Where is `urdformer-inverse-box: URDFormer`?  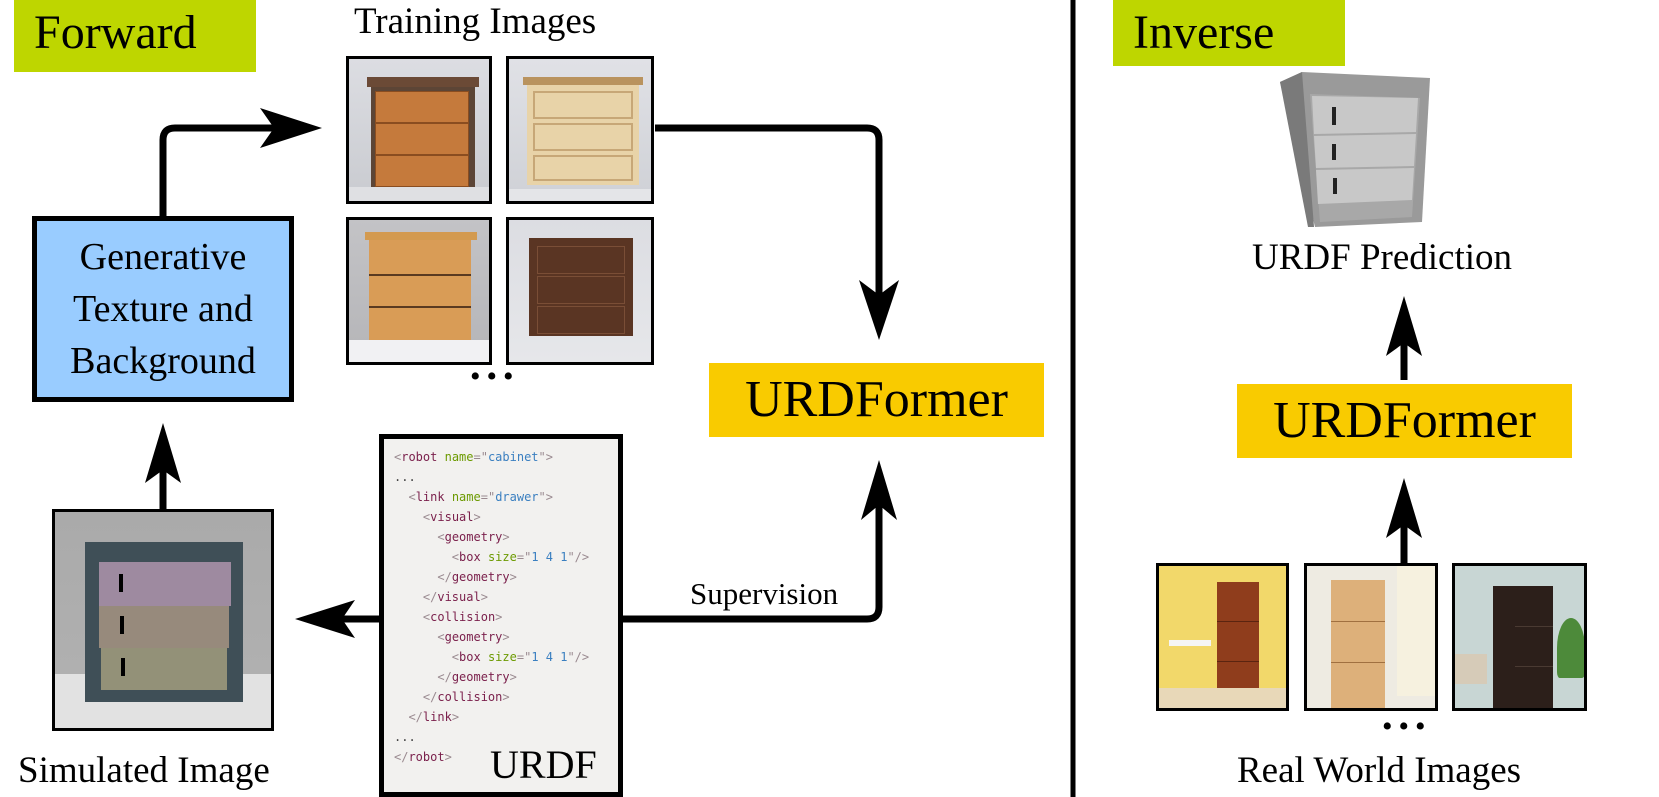 urdformer-inverse-box: URDFormer is located at coordinates (1404, 421).